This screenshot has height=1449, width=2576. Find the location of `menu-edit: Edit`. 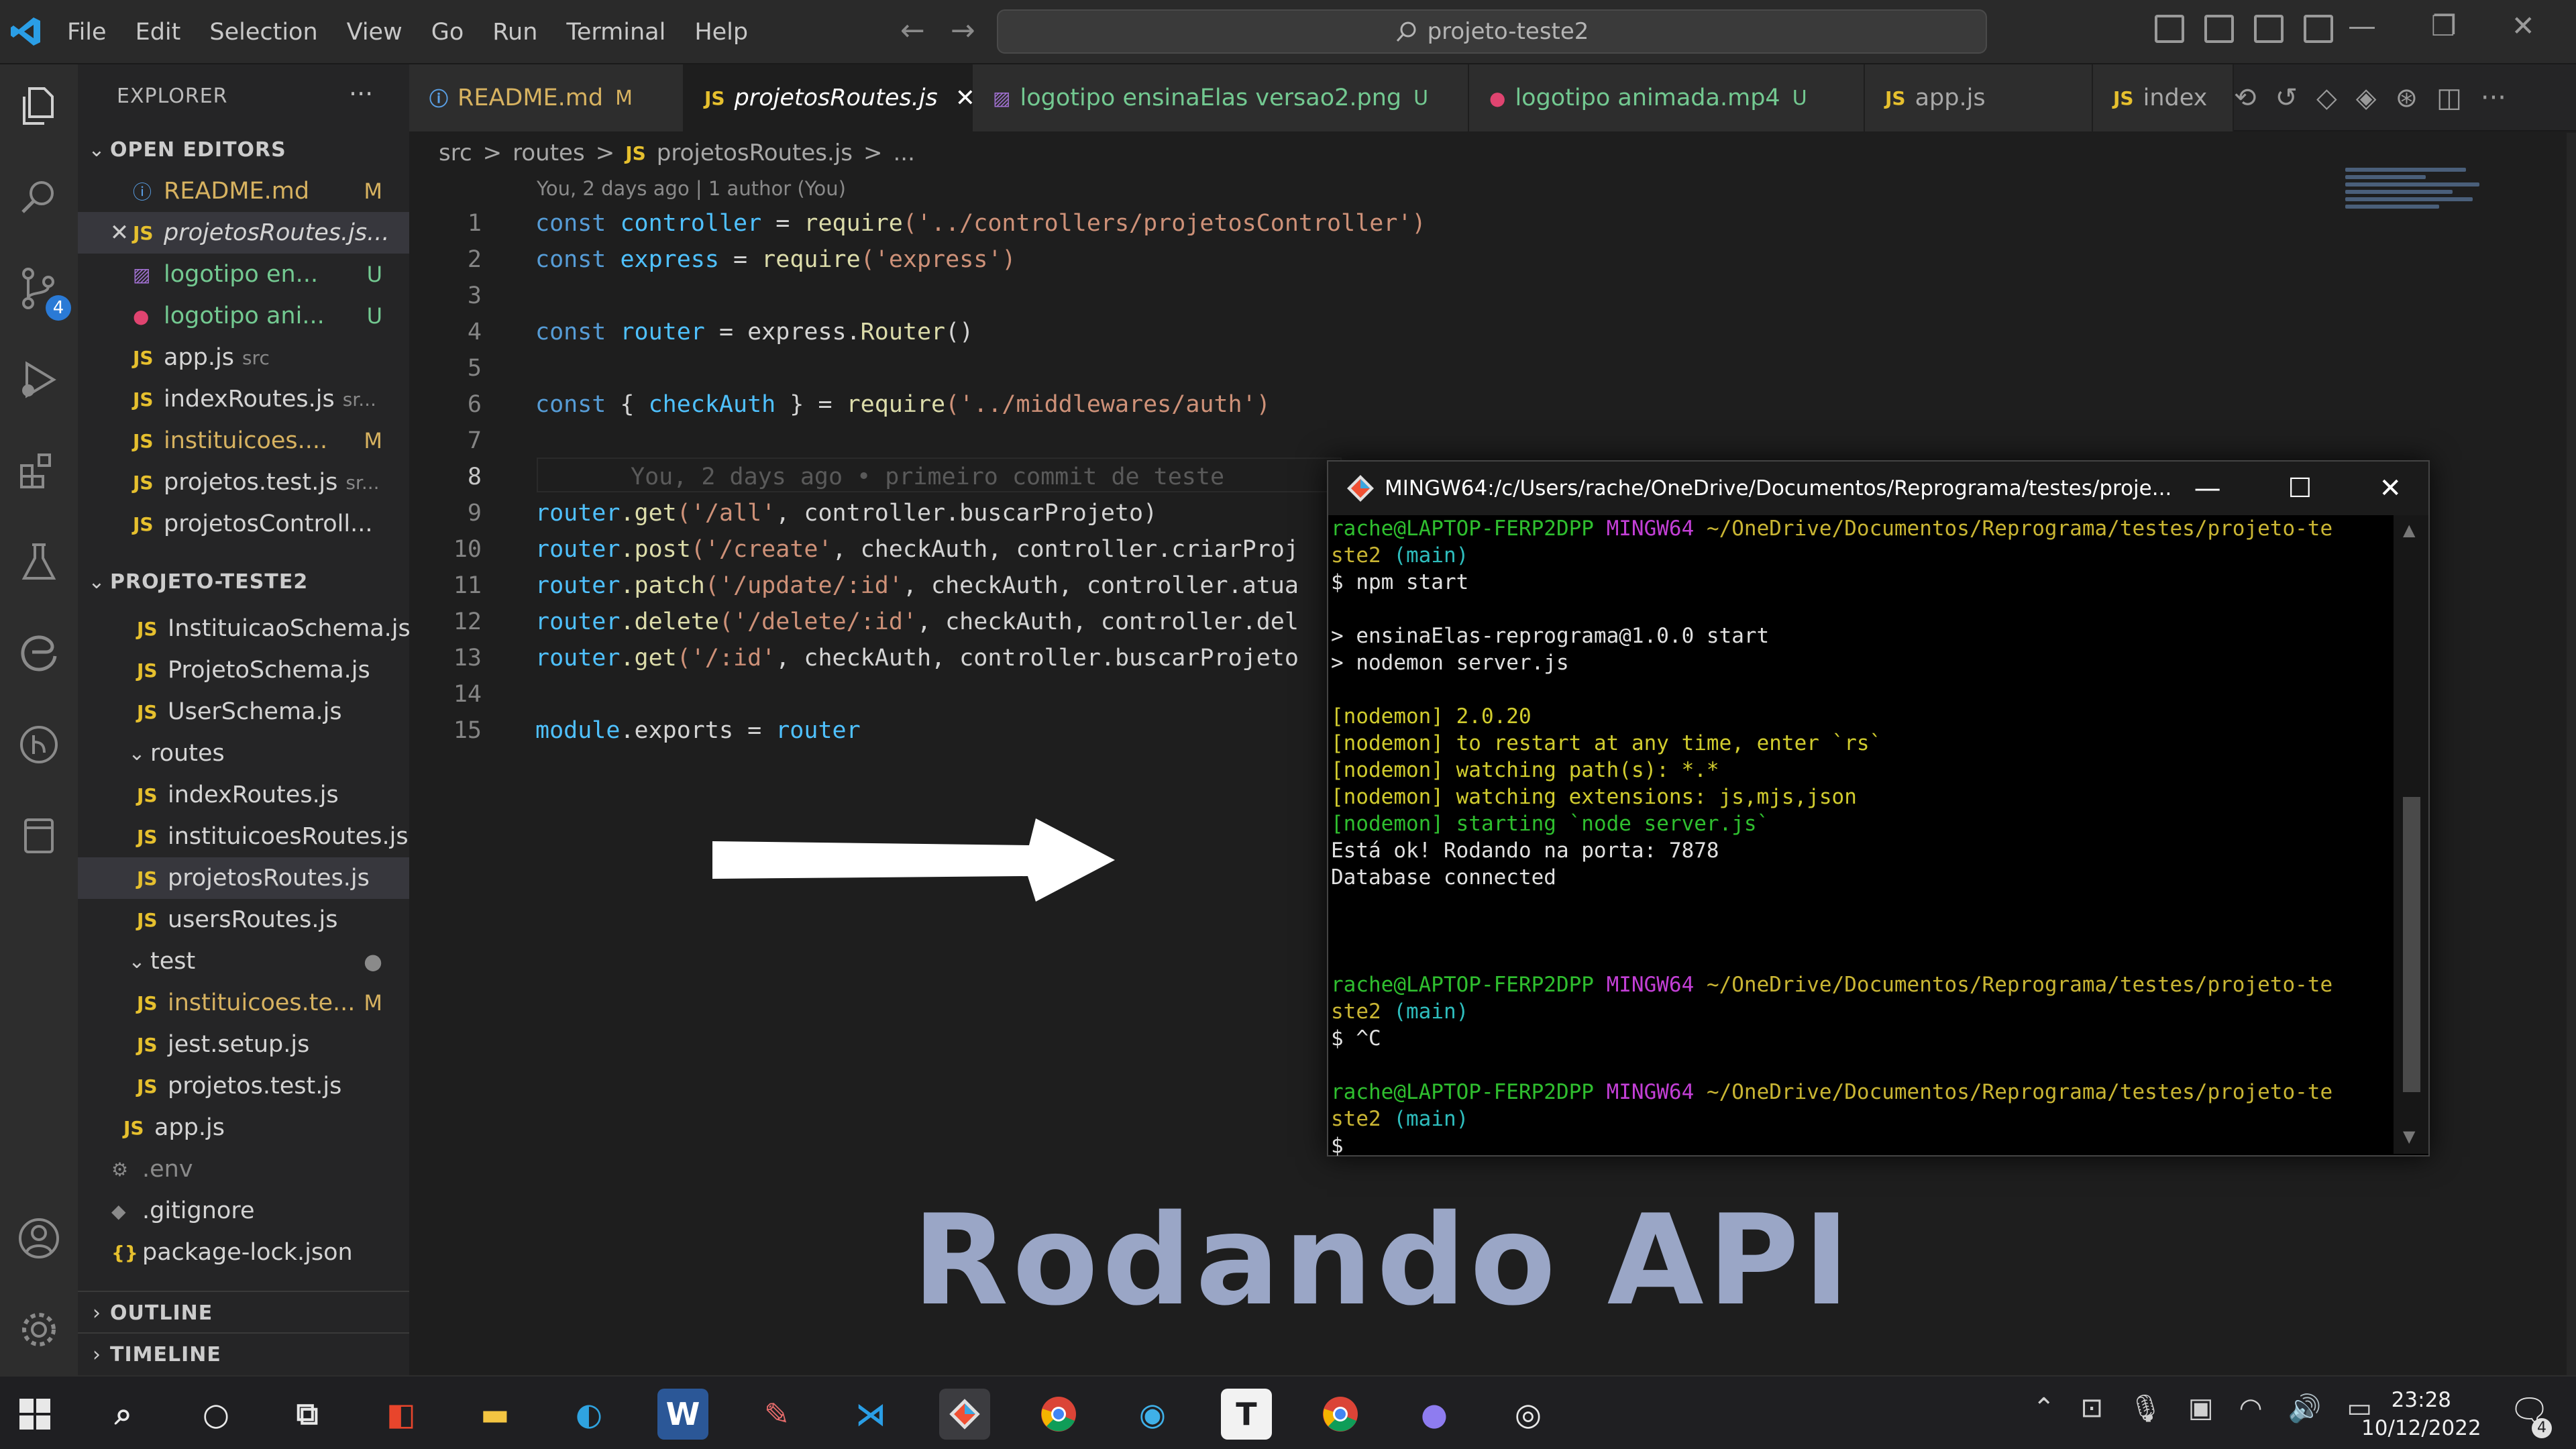

menu-edit: Edit is located at coordinates (158, 32).